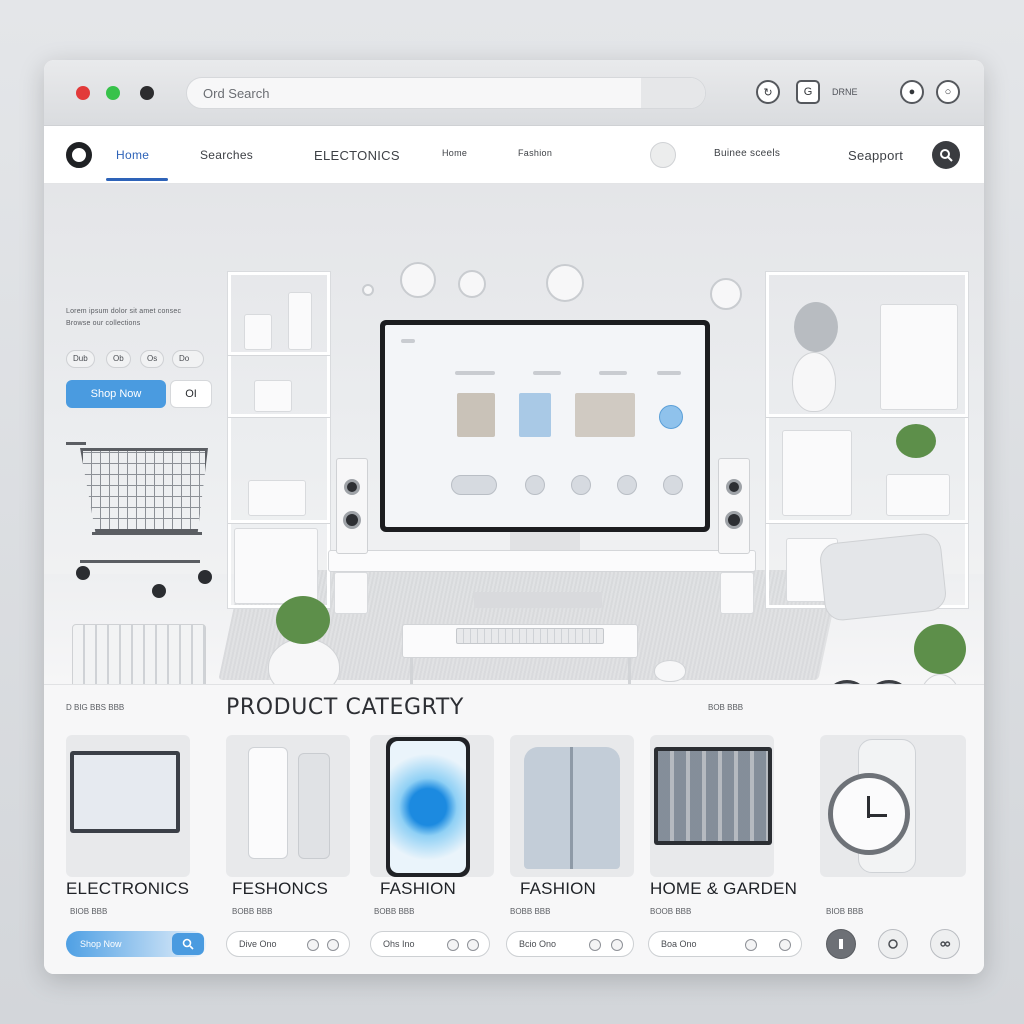 This screenshot has height=1024, width=1024. Describe the element at coordinates (188, 359) in the screenshot. I see `hero-chip: Do` at that location.